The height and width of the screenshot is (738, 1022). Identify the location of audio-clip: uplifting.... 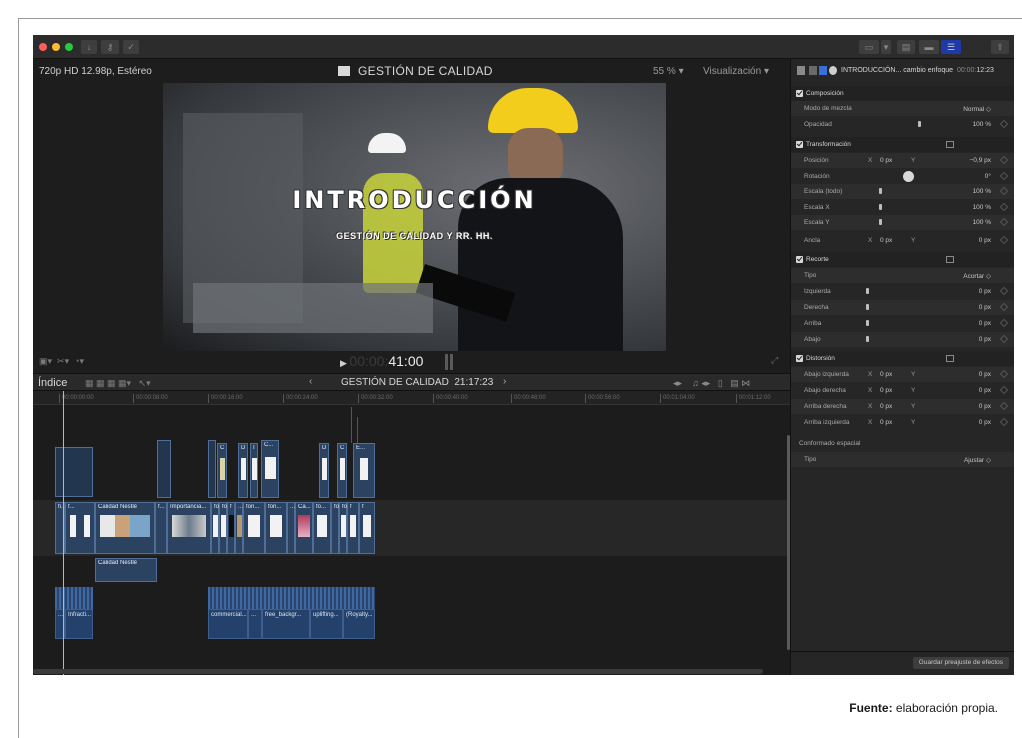
(326, 624).